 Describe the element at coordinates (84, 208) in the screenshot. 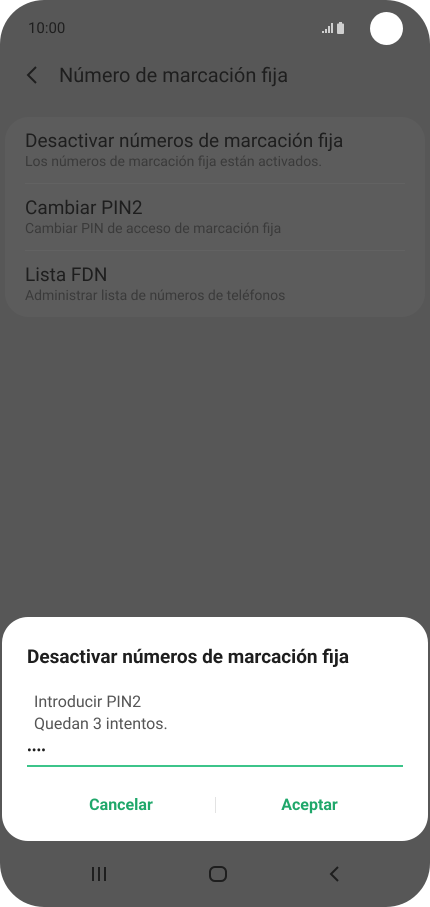

I see `setting-title: Cambiar PIN2` at that location.